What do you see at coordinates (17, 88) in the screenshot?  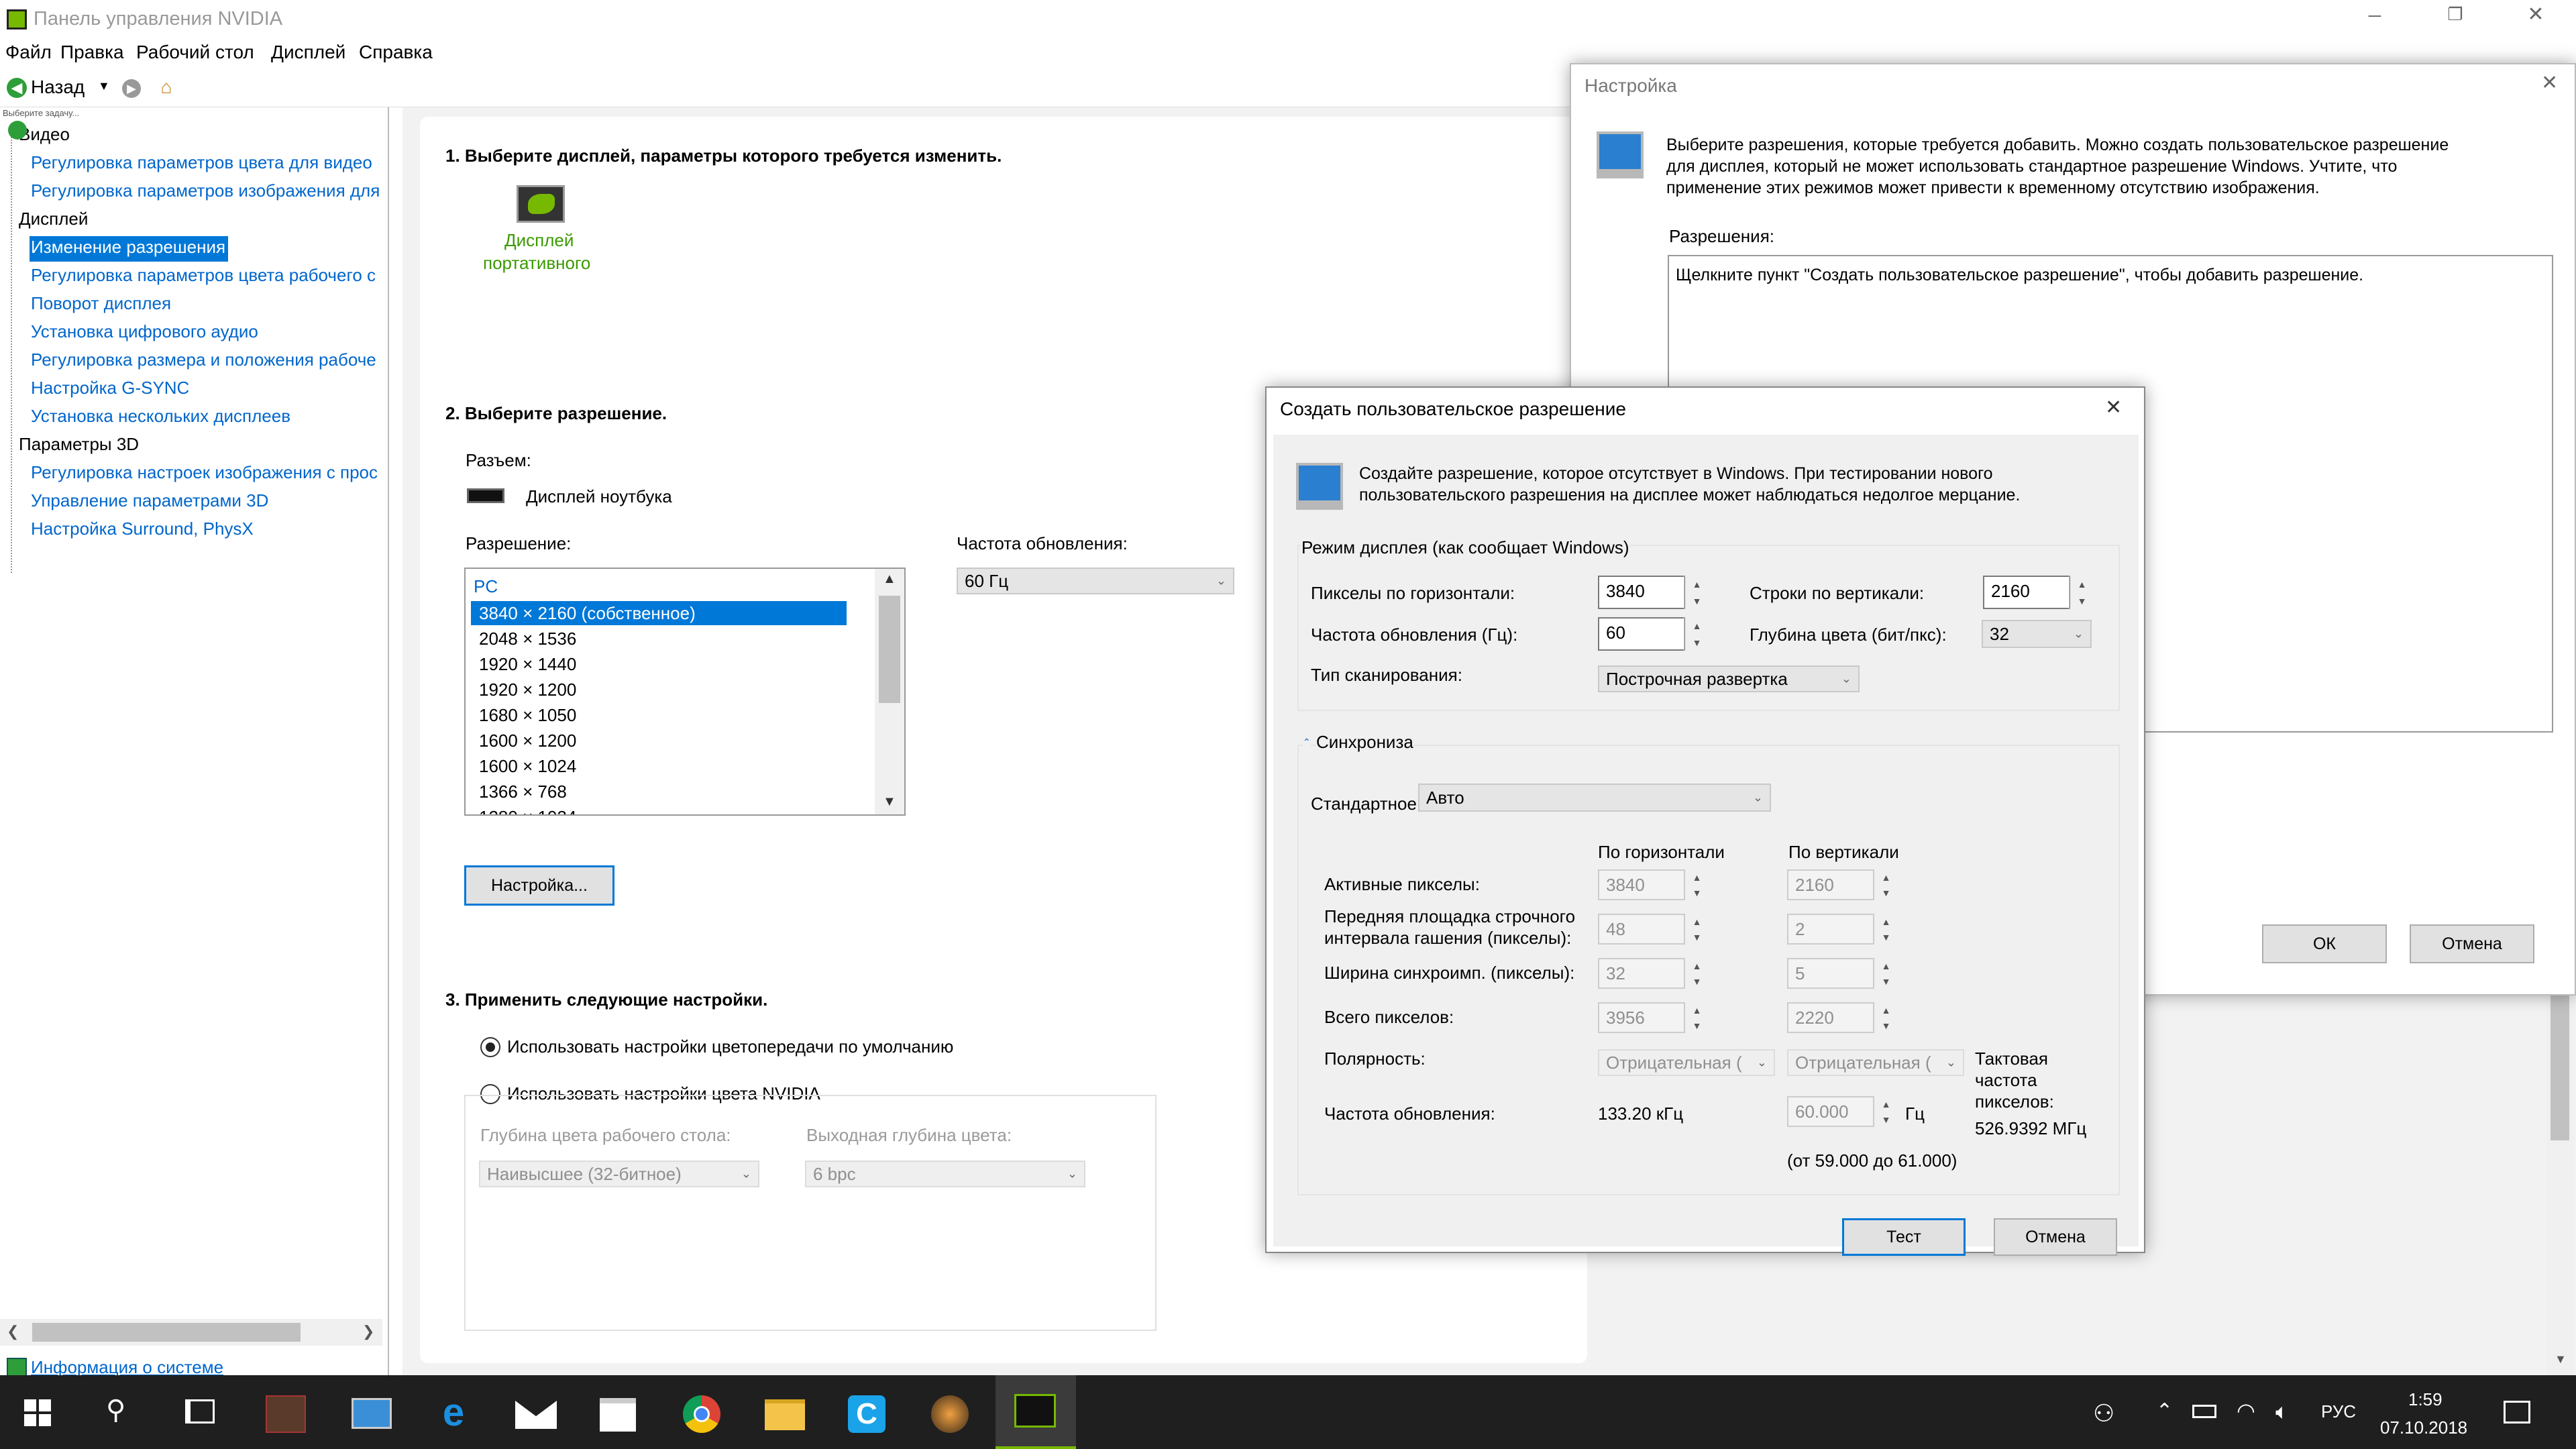 I see `back-arrow-icon: ◀` at bounding box center [17, 88].